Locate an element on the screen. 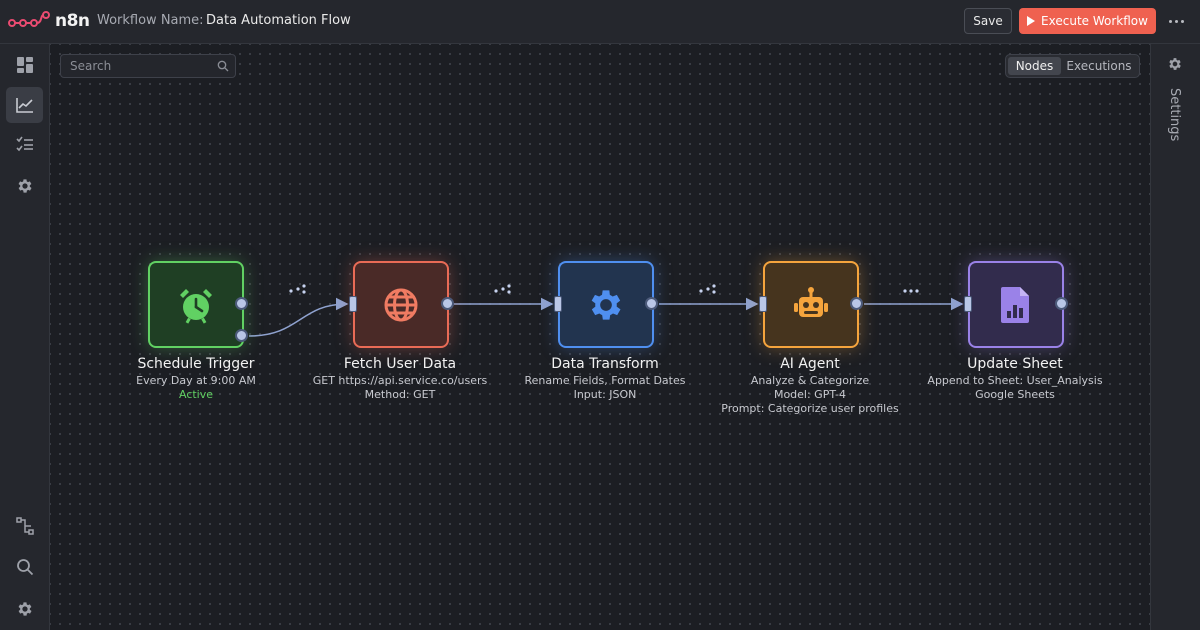 The height and width of the screenshot is (630, 1200). execute-workflow-button: Execute Workflow is located at coordinates (1087, 21).